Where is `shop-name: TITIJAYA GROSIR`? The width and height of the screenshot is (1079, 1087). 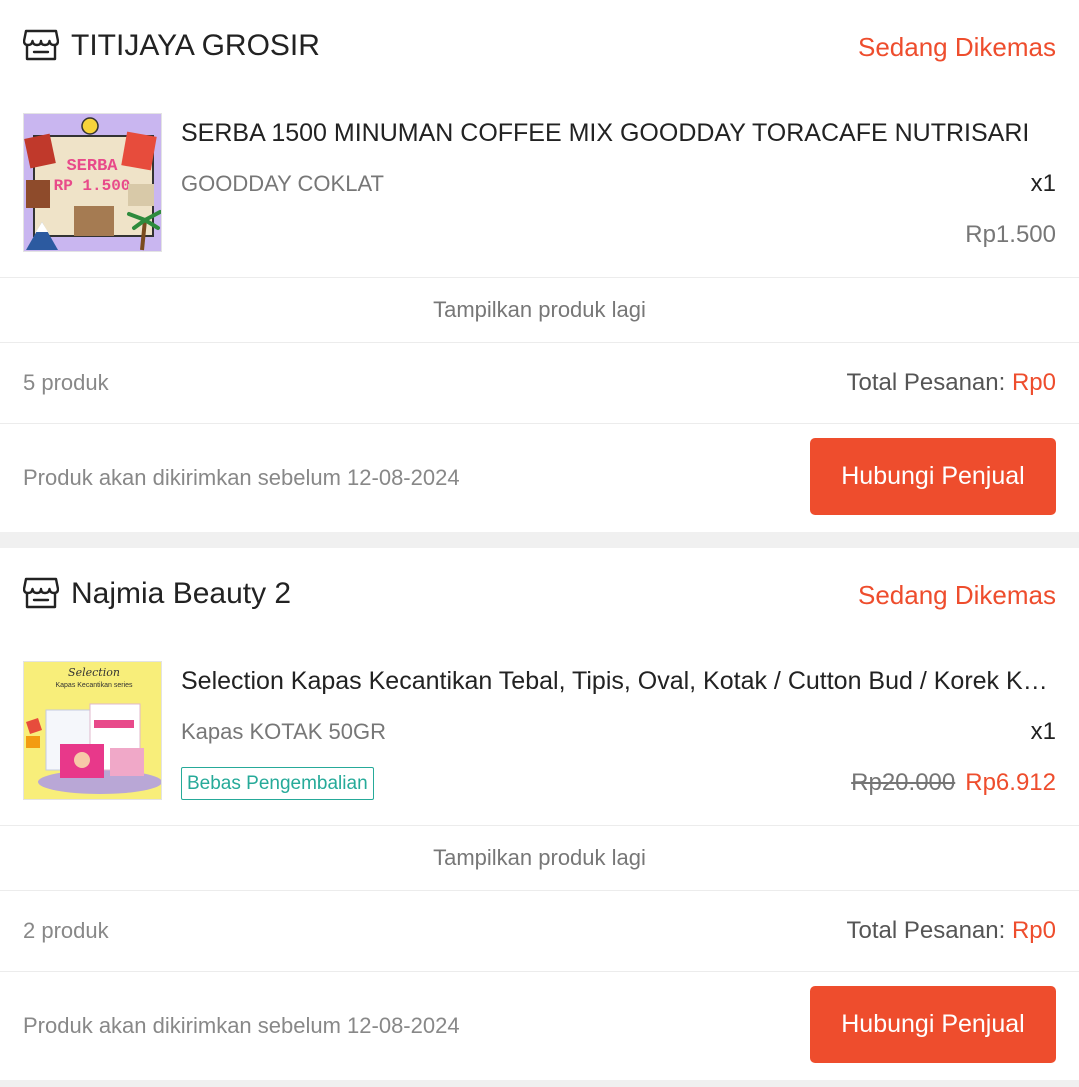
shop-name: TITIJAYA GROSIR is located at coordinates (195, 45).